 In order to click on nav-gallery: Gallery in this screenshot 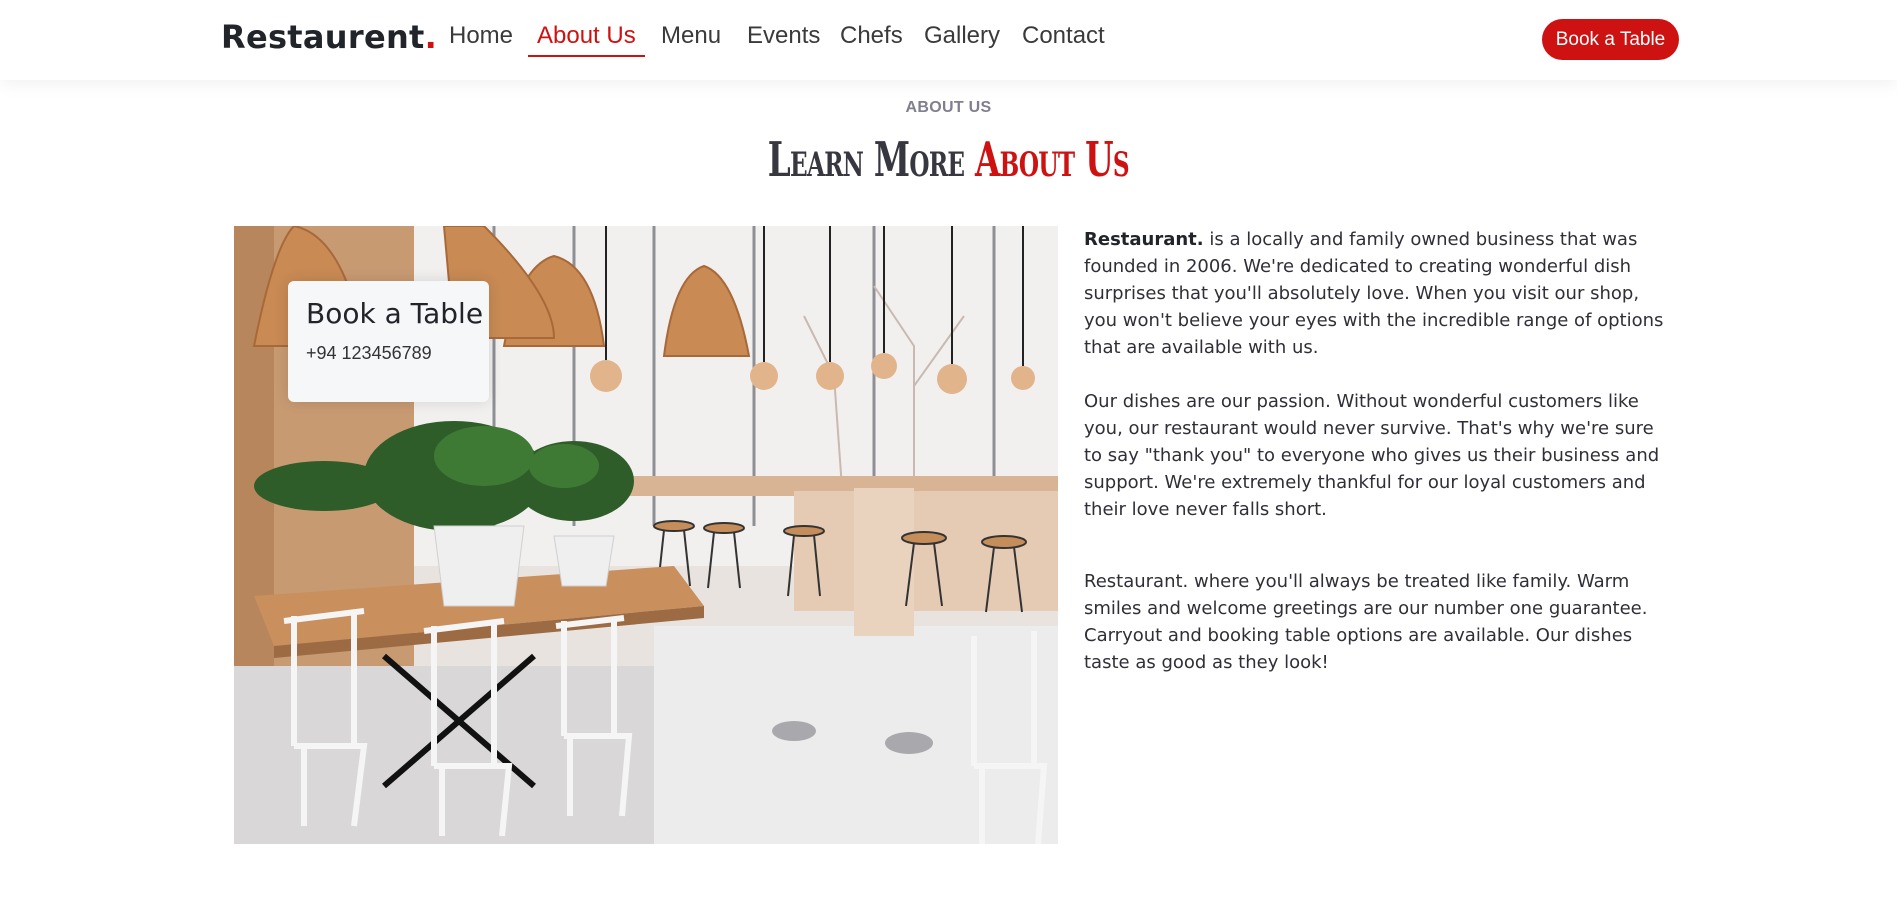, I will do `click(962, 36)`.